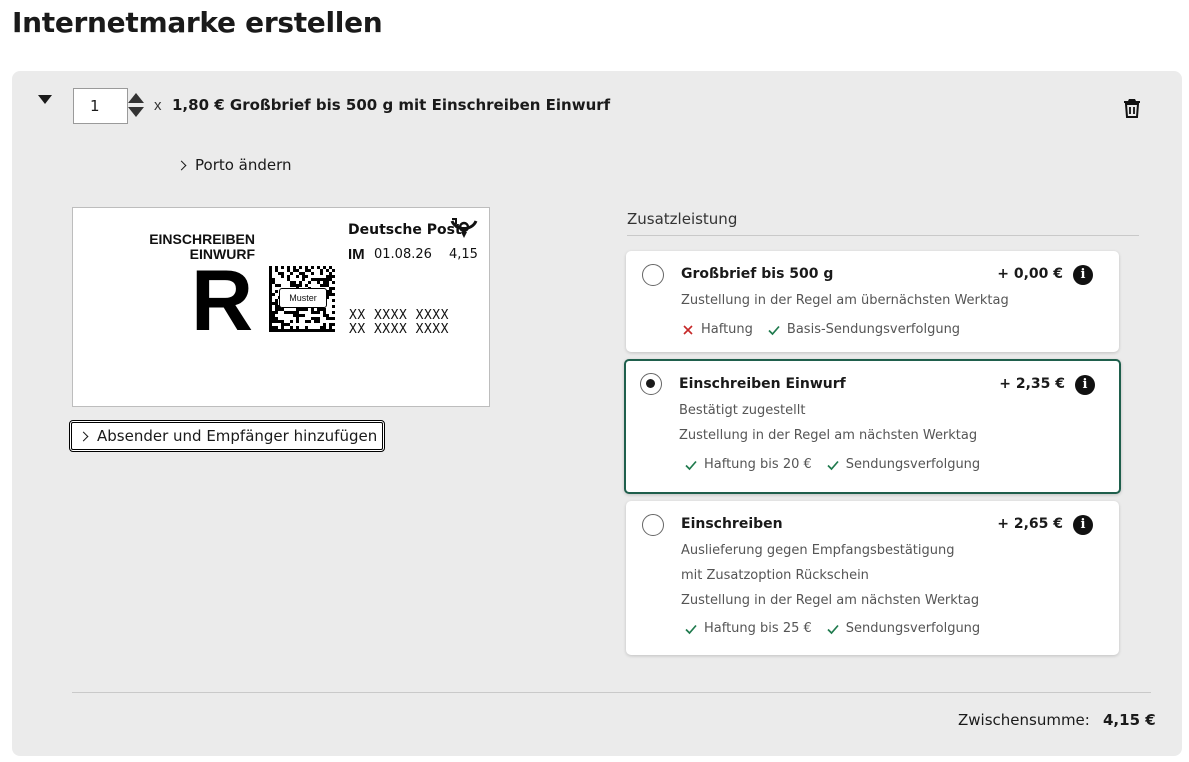 The height and width of the screenshot is (762, 1189). I want to click on feature-label: Haftung bis 20 €, so click(758, 464).